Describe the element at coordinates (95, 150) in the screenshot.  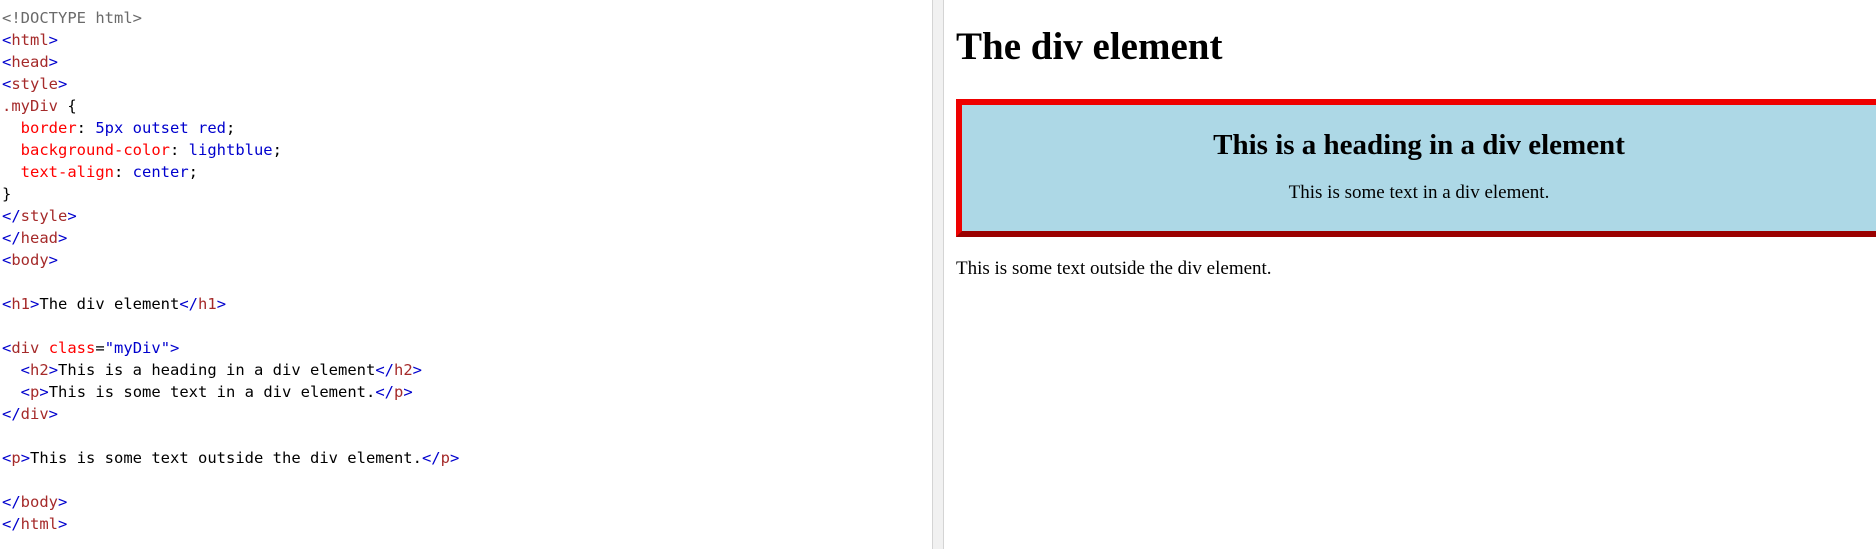
I see `code-token: background-color` at that location.